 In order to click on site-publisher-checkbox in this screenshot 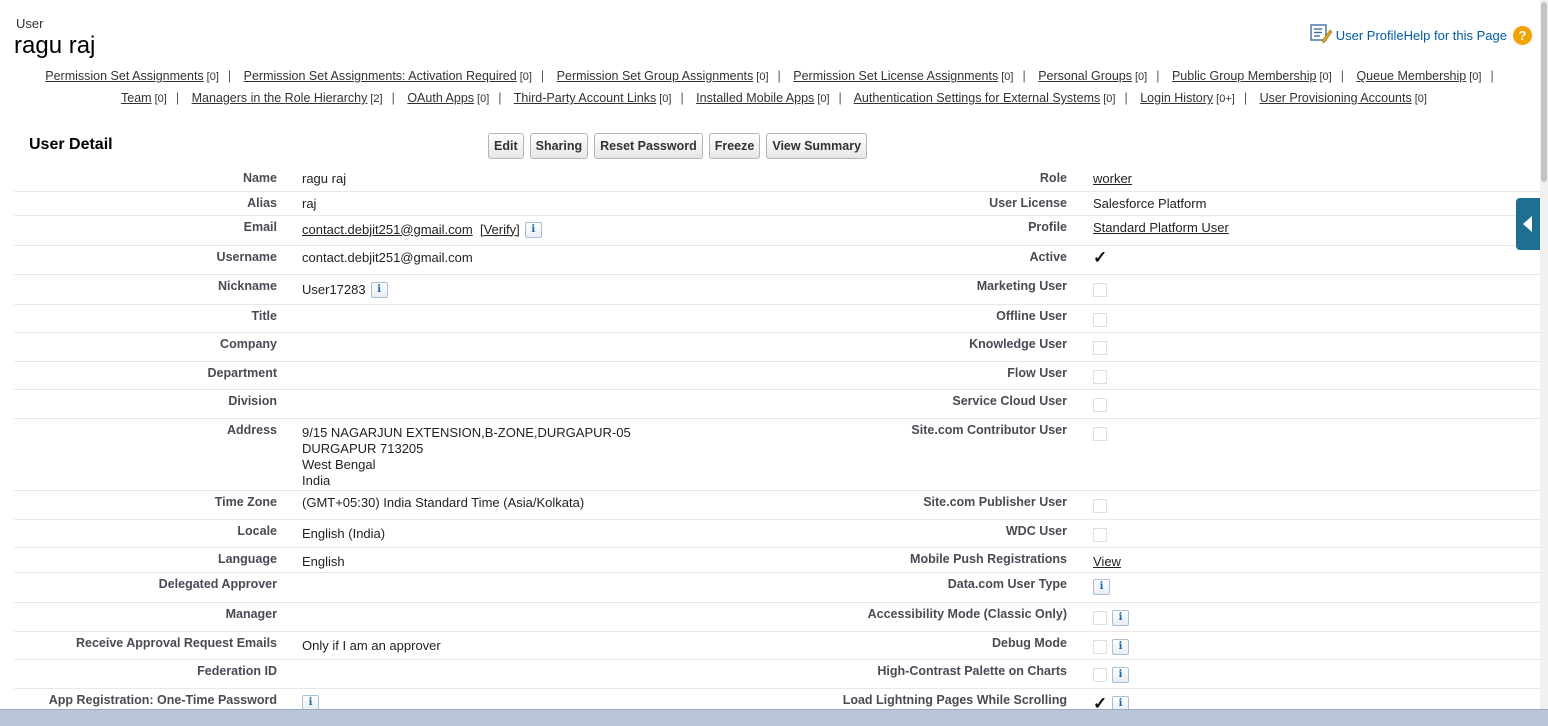, I will do `click(1100, 506)`.